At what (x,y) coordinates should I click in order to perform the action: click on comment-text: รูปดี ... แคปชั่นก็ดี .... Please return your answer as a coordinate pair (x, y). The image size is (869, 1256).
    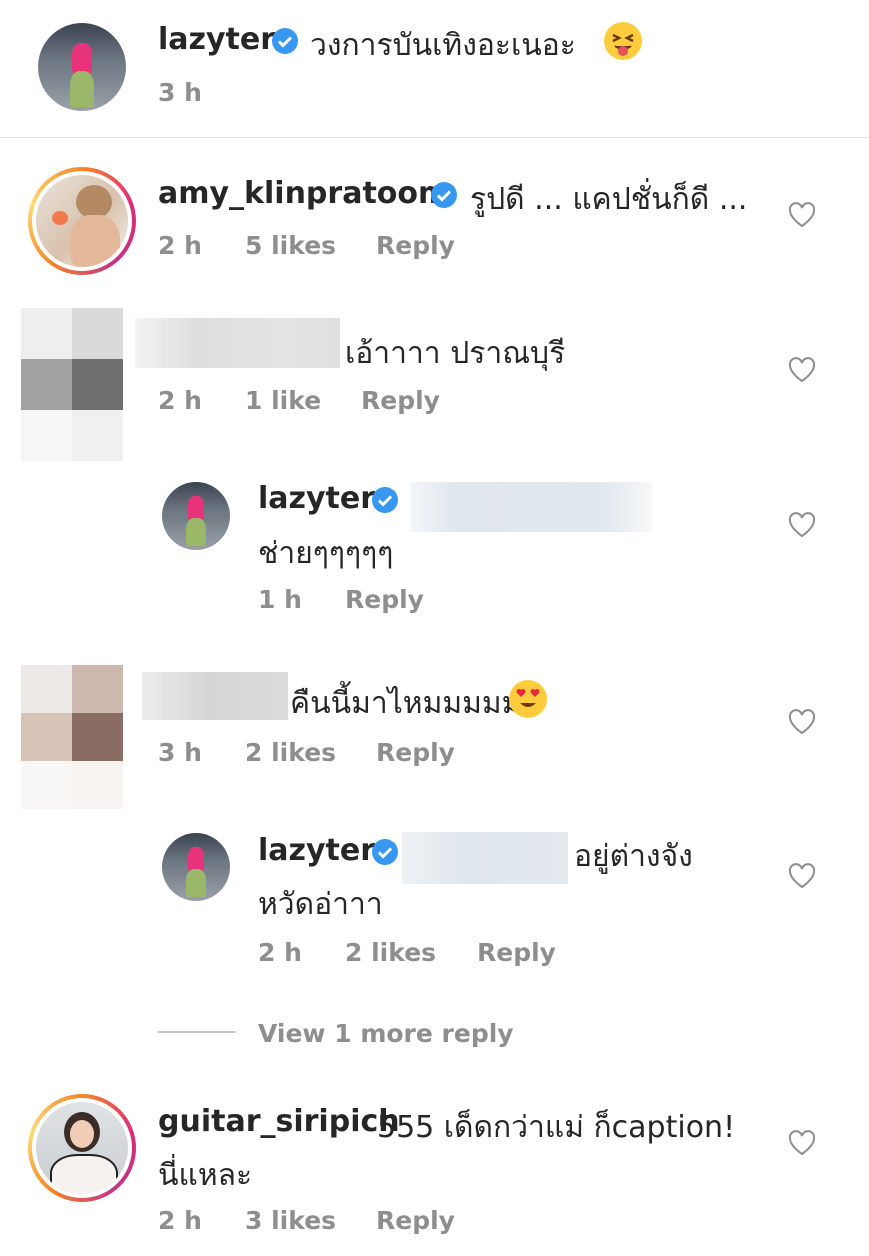
    Looking at the image, I should click on (609, 199).